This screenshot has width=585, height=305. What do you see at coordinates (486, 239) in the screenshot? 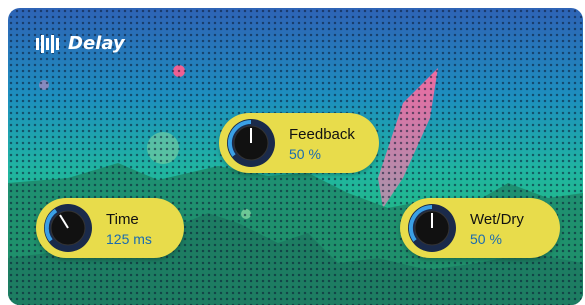
I see `wetdry-value: 50 %` at bounding box center [486, 239].